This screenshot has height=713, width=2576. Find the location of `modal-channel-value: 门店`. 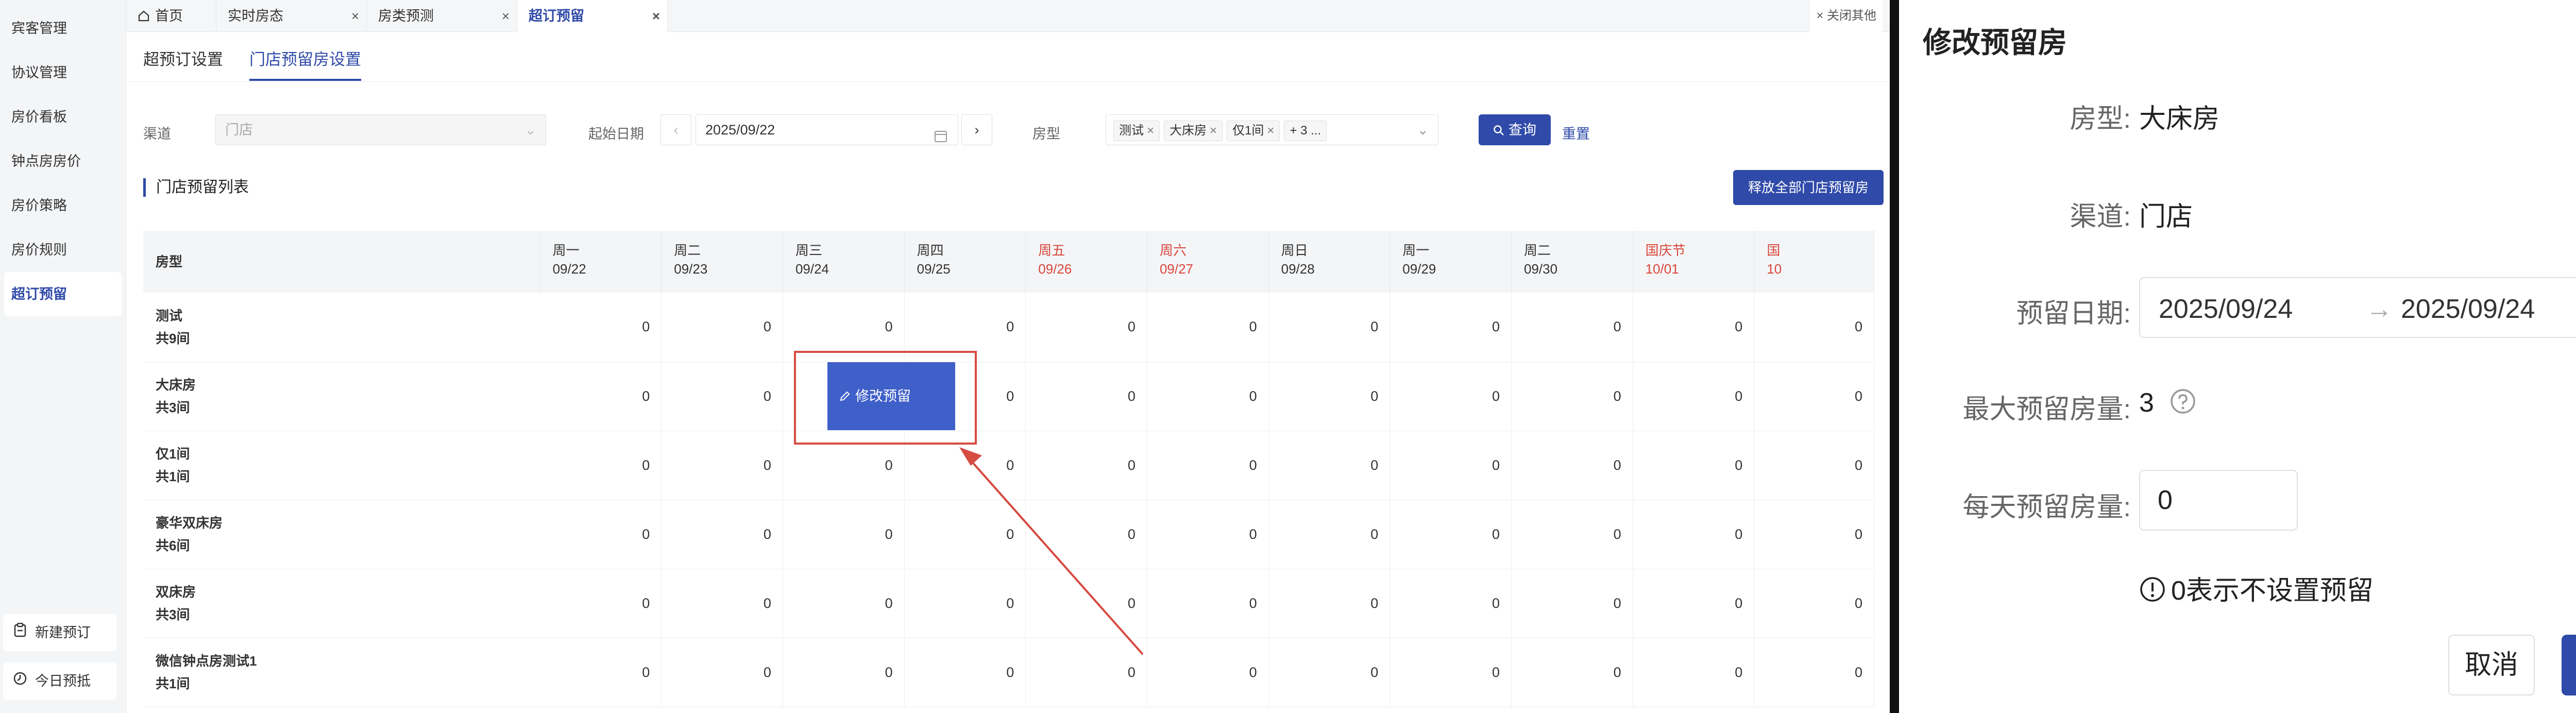

modal-channel-value: 门店 is located at coordinates (2166, 217).